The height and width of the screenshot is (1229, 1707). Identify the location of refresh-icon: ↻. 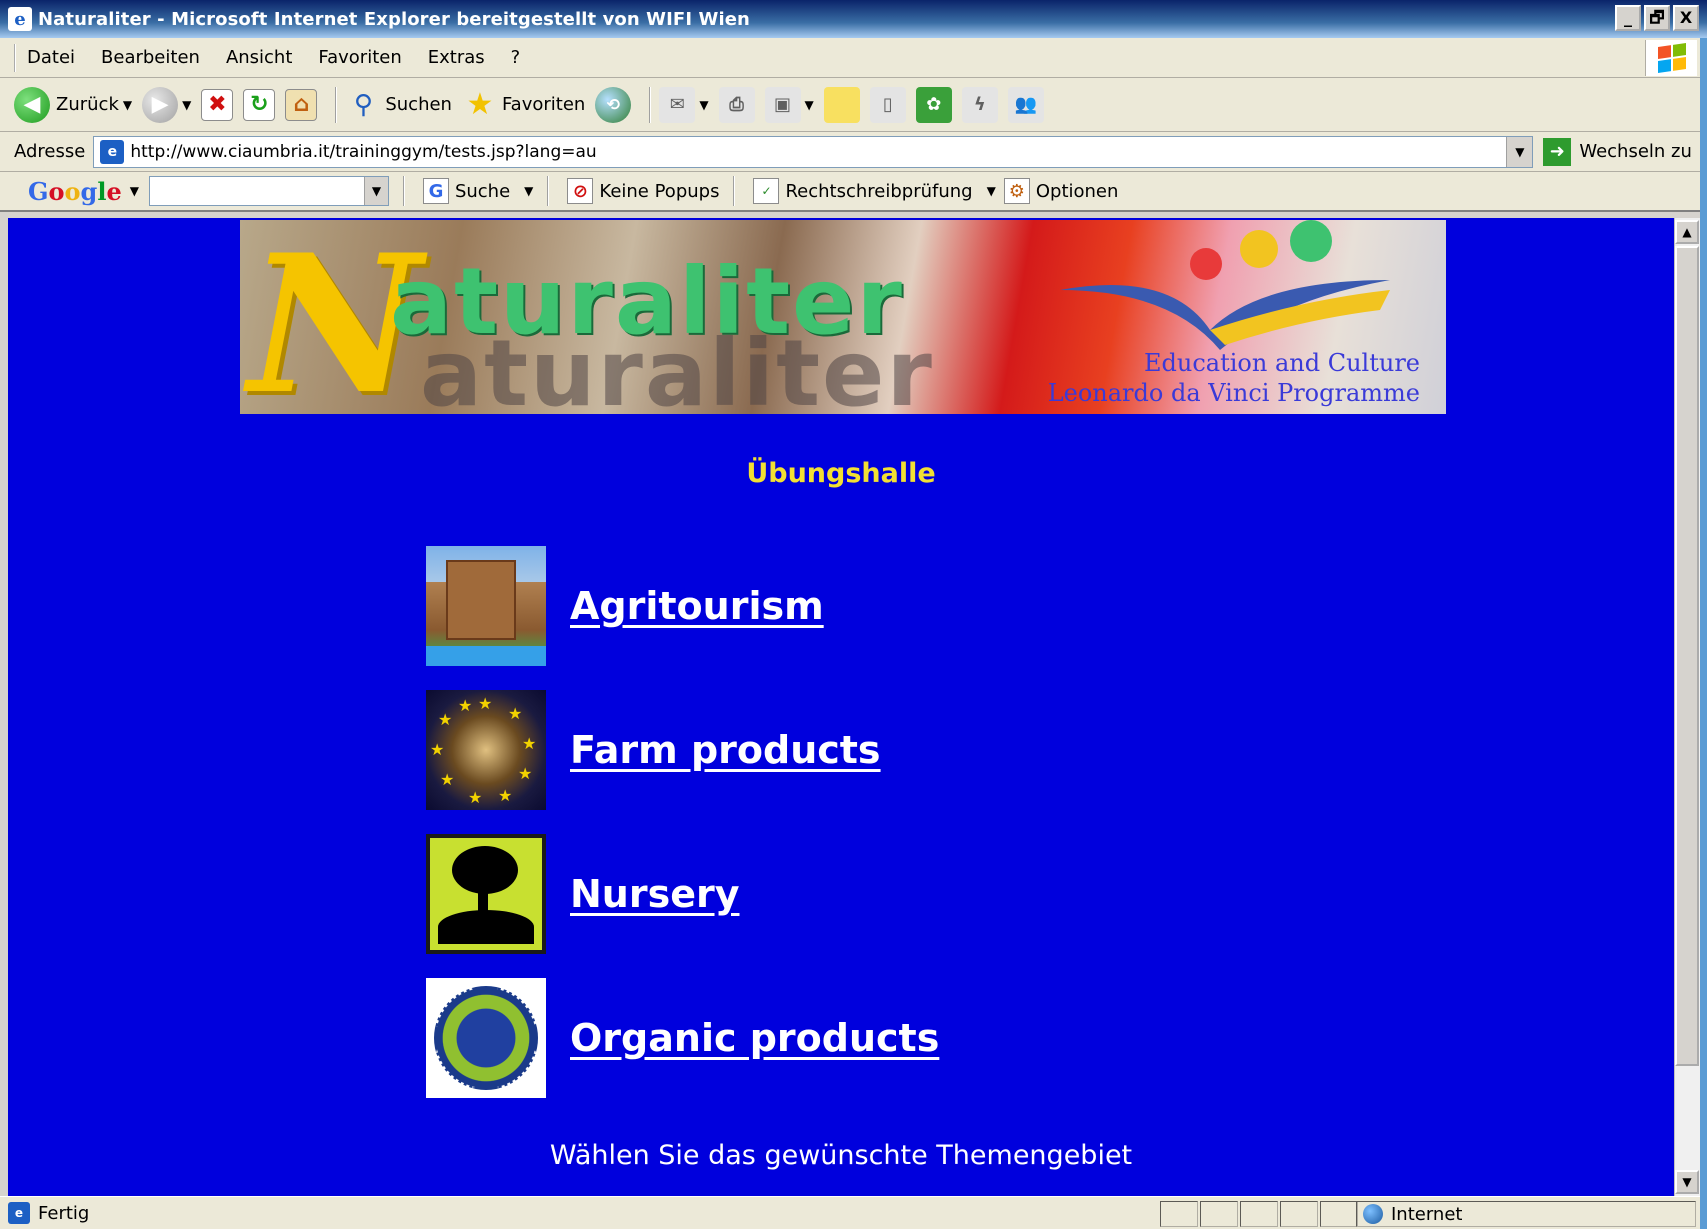
(259, 104).